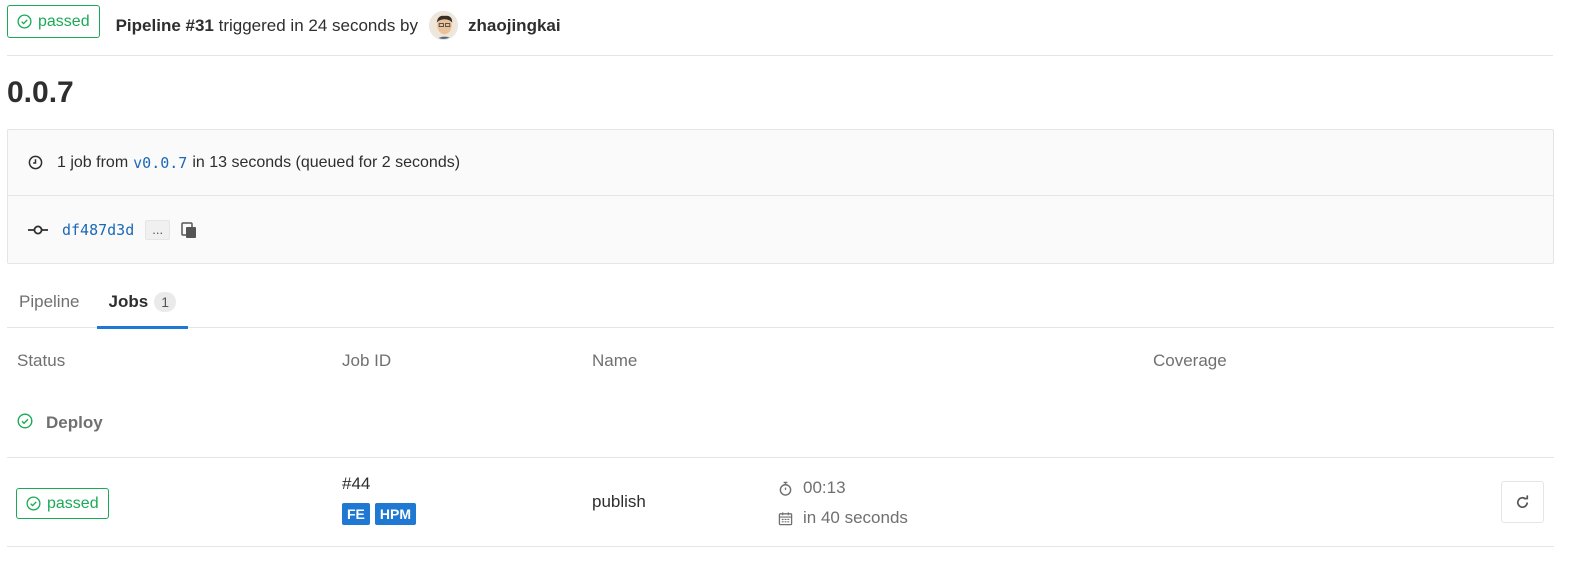 The image size is (1581, 563). Describe the element at coordinates (824, 487) in the screenshot. I see `job-duration-value: 00:13` at that location.